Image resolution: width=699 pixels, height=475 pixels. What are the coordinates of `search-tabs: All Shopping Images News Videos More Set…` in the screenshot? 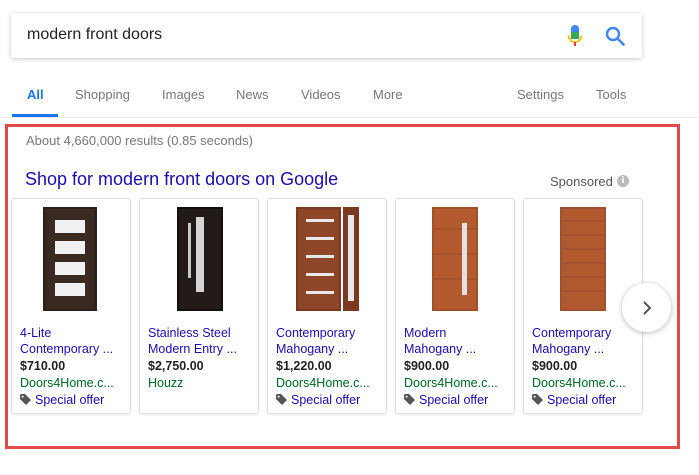 It's located at (349, 101).